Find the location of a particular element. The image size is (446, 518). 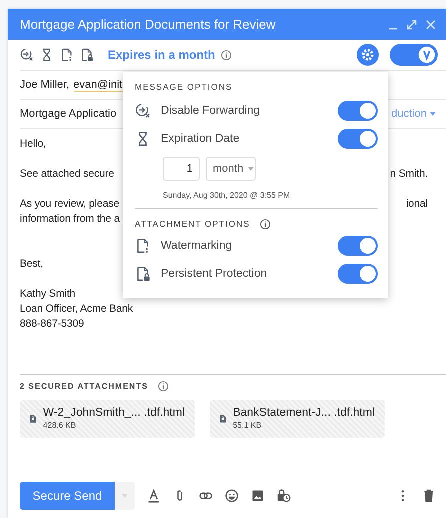

secure-send-button: Secure Send is located at coordinates (67, 496).